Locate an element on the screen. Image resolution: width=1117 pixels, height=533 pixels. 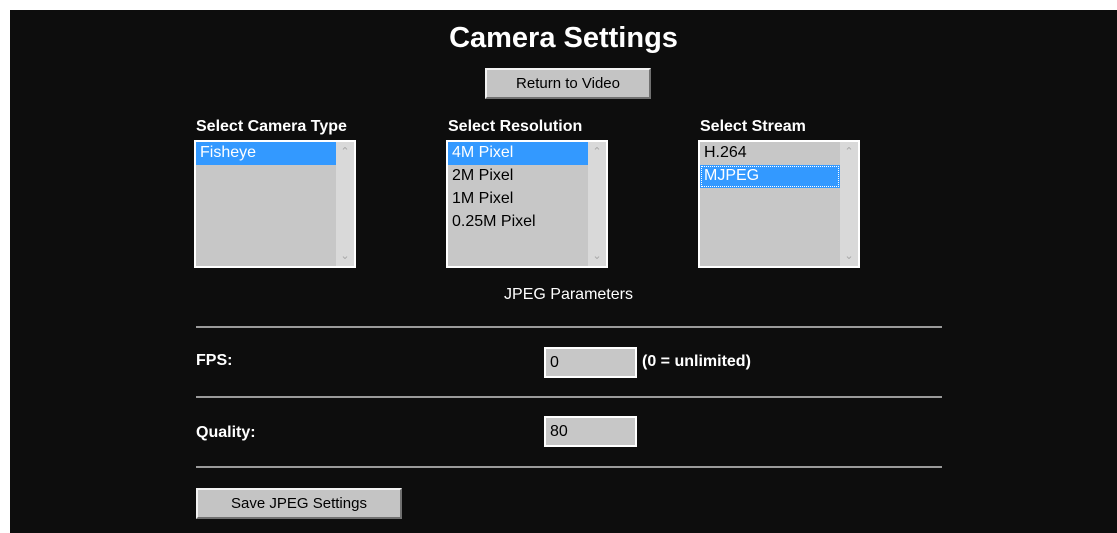
list-item: H.264 is located at coordinates (770, 153).